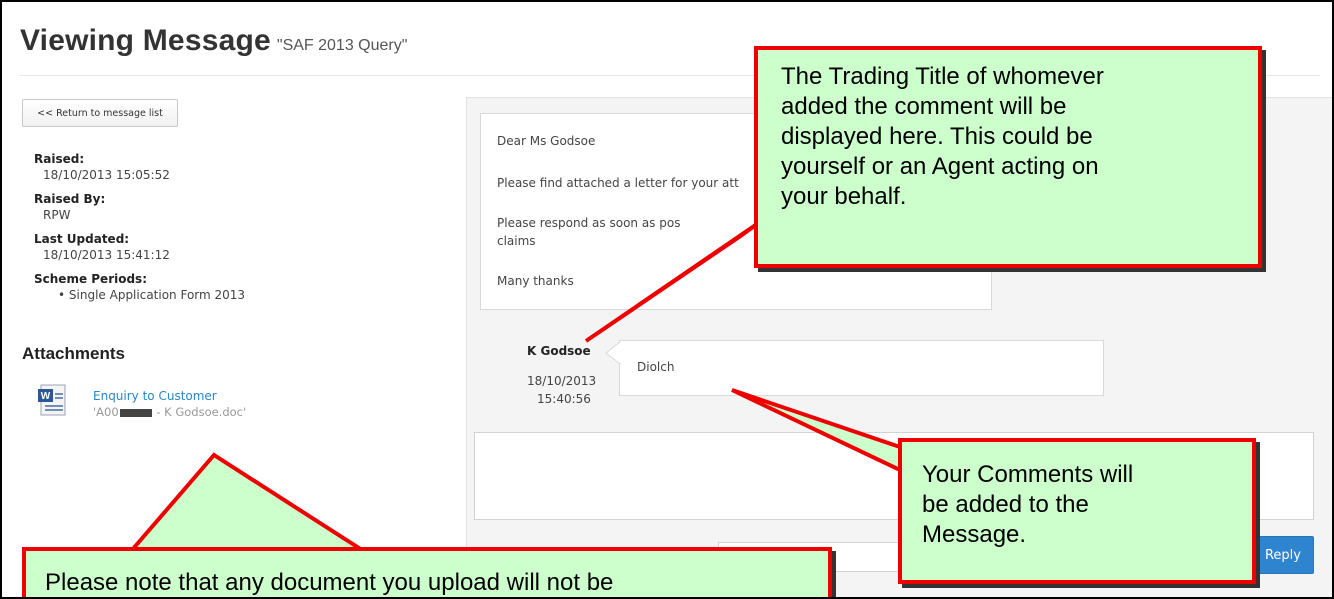 This screenshot has width=1334, height=599. I want to click on callout-line: Your Comments will, so click(1028, 474).